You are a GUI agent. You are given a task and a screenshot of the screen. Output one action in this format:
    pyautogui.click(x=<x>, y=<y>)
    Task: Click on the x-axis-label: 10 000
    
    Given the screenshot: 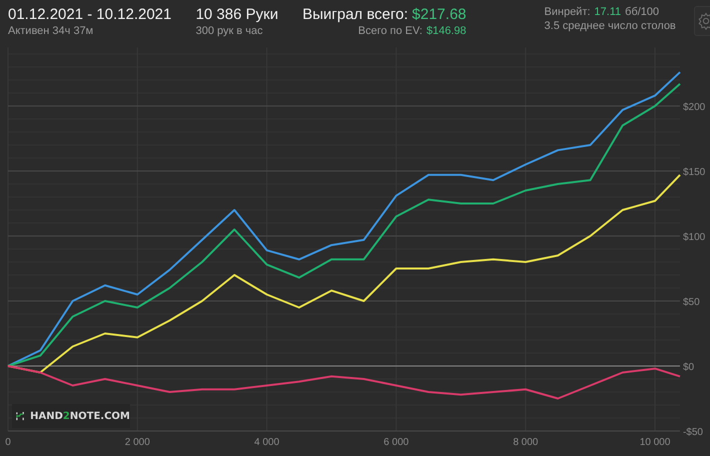 What is the action you would take?
    pyautogui.click(x=655, y=442)
    